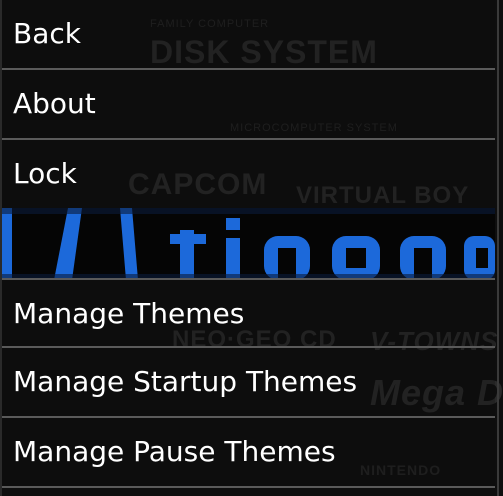 The height and width of the screenshot is (496, 503). What do you see at coordinates (129, 313) in the screenshot?
I see `menu-item-label: Manage Themes` at bounding box center [129, 313].